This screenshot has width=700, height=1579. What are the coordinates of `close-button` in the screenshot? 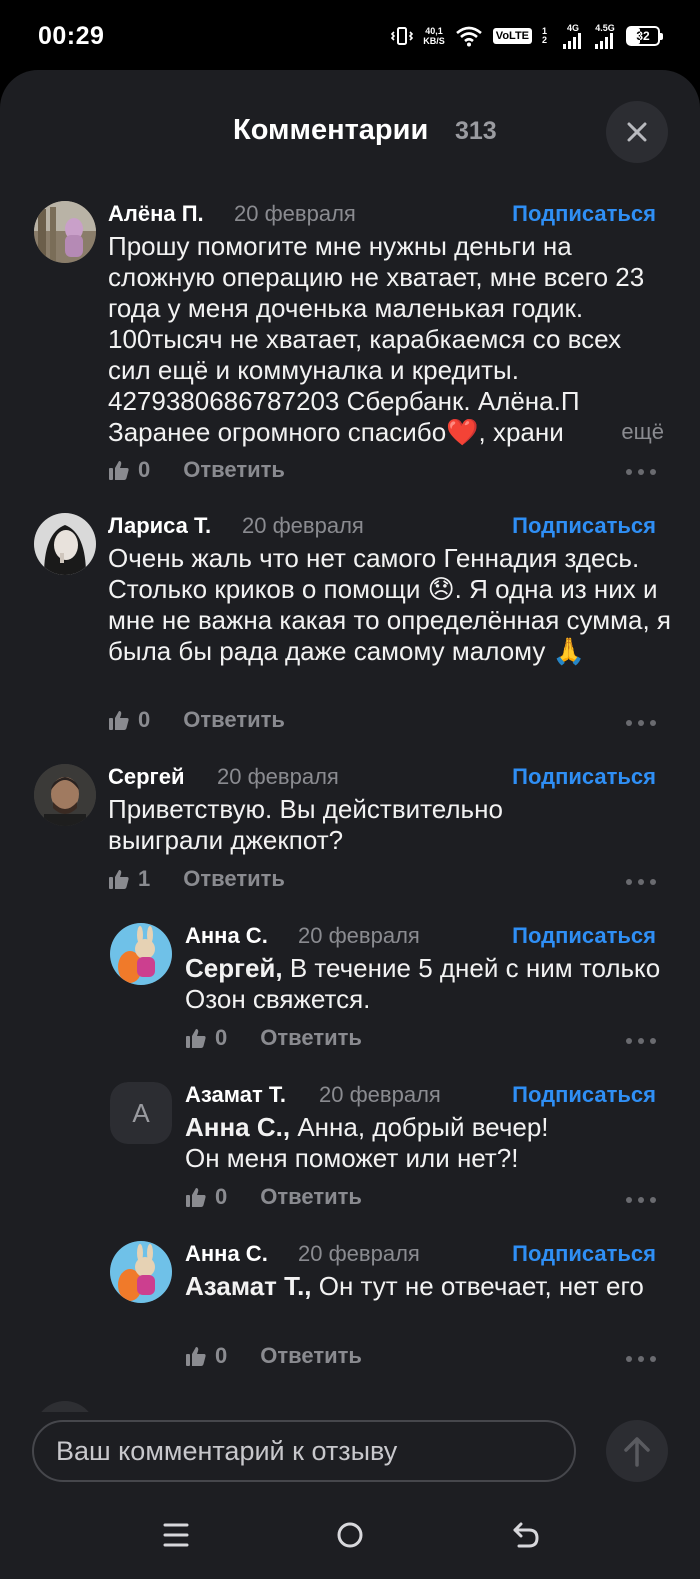 It's located at (637, 132).